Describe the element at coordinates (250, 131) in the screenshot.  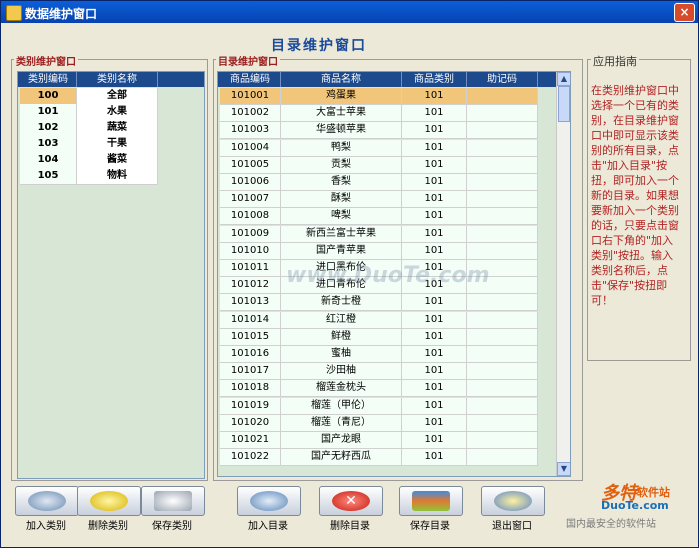
I see `product-code-cell: 101003` at that location.